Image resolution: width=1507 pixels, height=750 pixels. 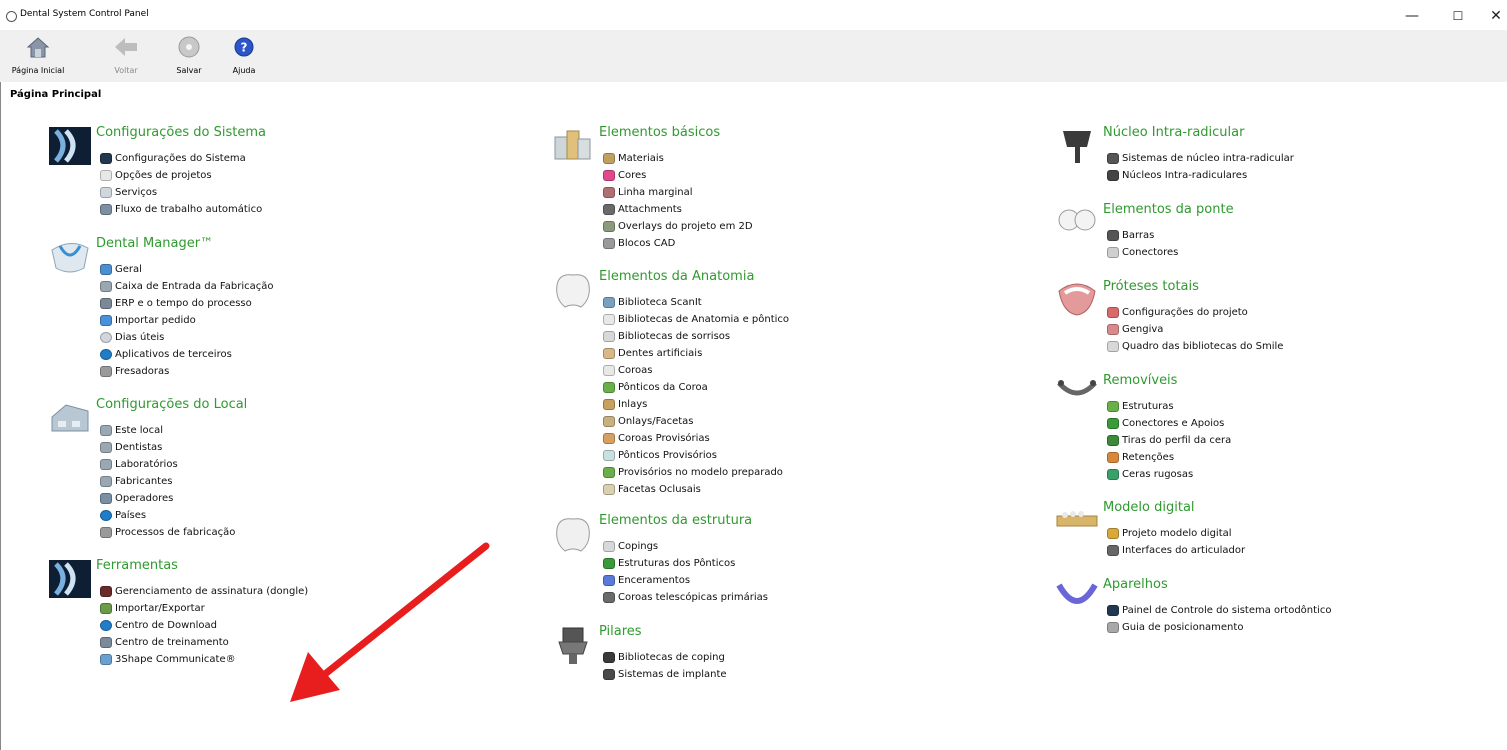 What do you see at coordinates (609, 489) in the screenshot?
I see `occlusal-icon` at bounding box center [609, 489].